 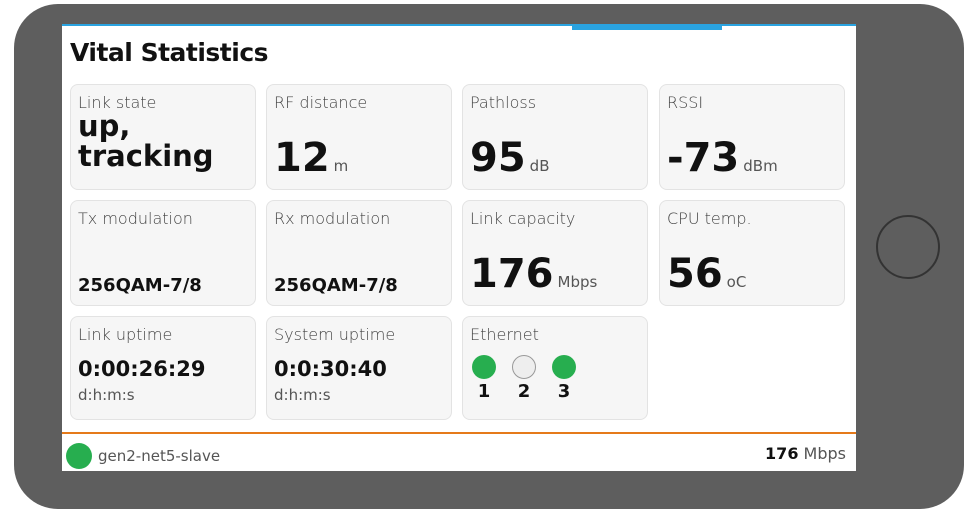 I want to click on node-name: gen2-net5-slave, so click(x=159, y=456).